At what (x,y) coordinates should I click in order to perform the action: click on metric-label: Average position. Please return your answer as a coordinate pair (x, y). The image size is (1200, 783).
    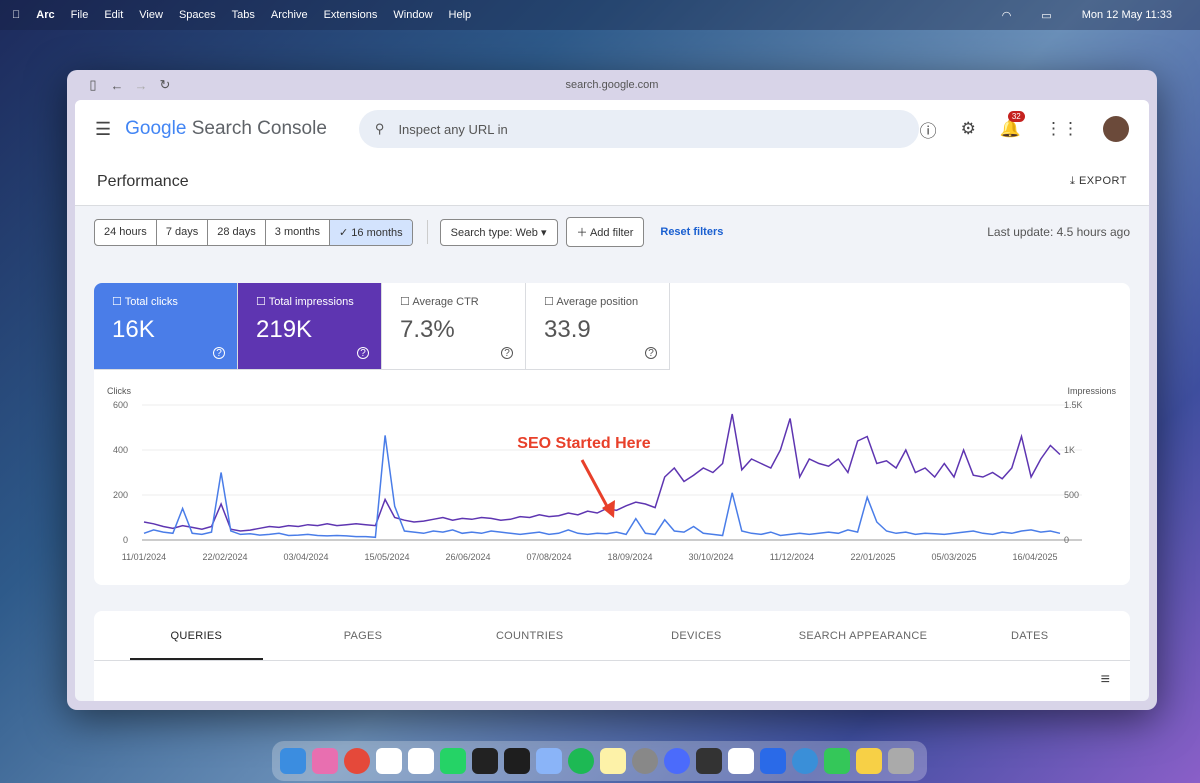
    Looking at the image, I should click on (597, 302).